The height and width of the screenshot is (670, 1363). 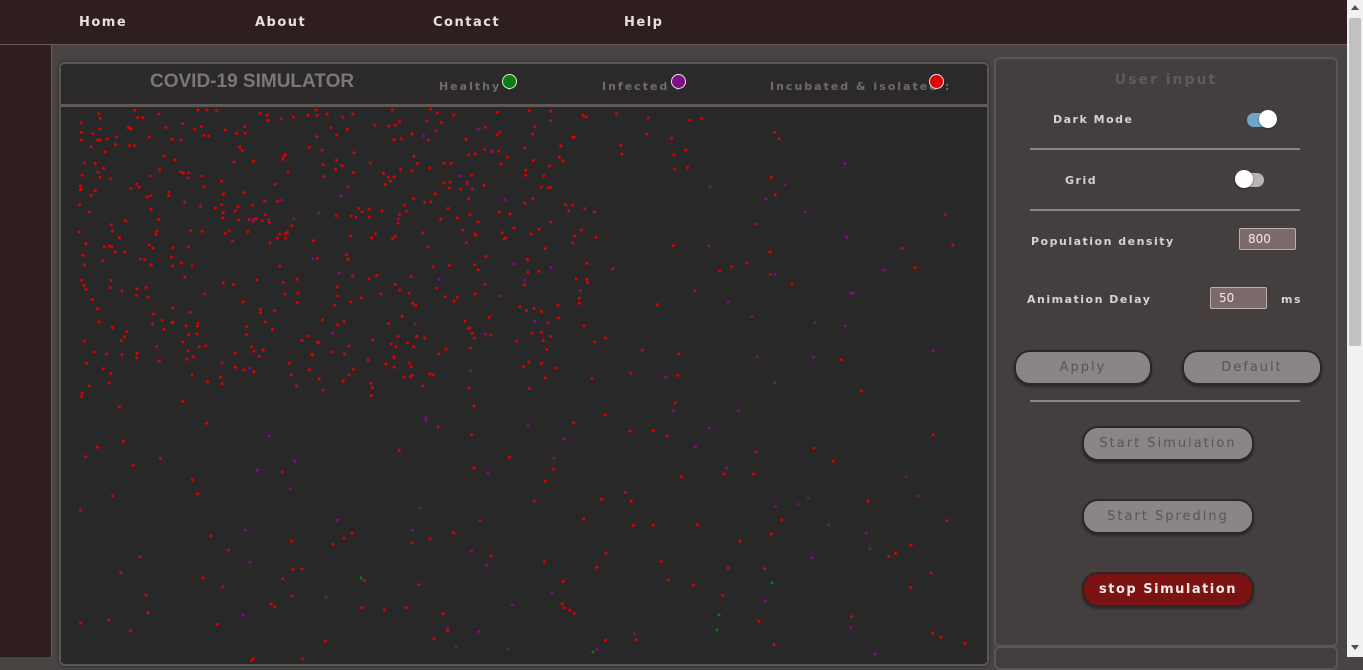 What do you see at coordinates (1249, 179) in the screenshot?
I see `grid-toggle` at bounding box center [1249, 179].